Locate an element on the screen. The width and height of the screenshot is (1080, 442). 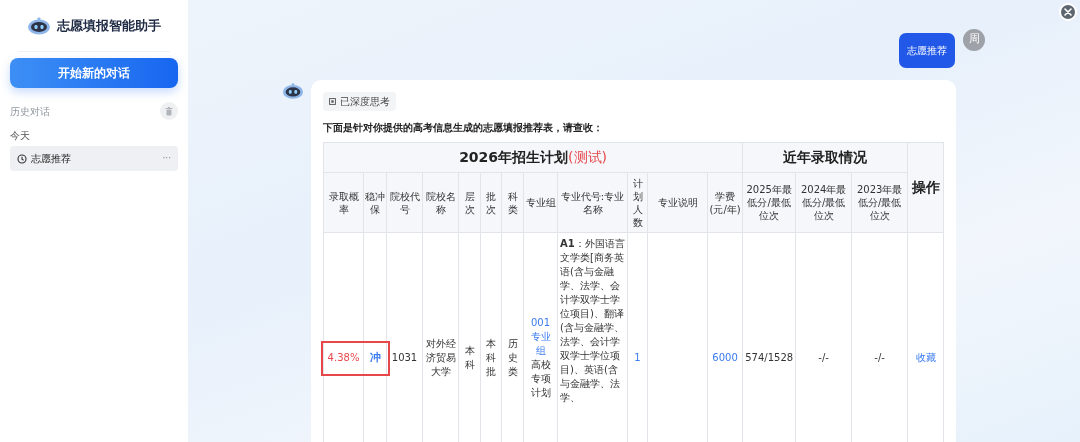
cell-text: 高校专项计划 is located at coordinates (540, 378).